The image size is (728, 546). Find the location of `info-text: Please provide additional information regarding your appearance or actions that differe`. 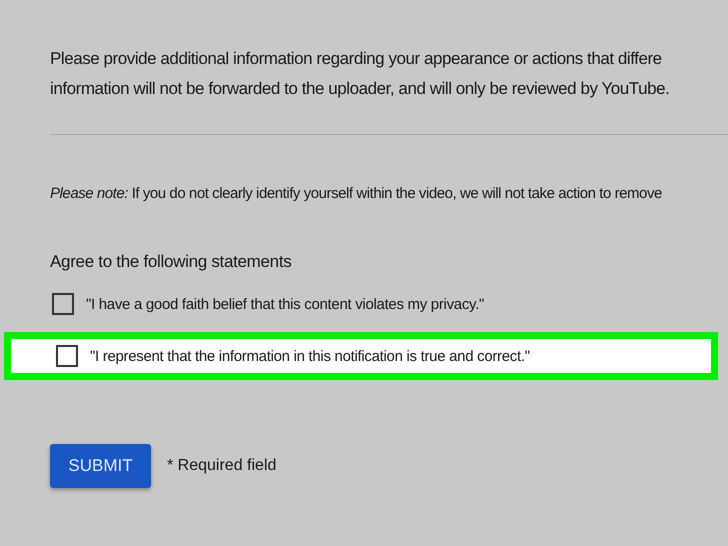

info-text: Please provide additional information regarding your appearance or actions that differe is located at coordinates (356, 59).